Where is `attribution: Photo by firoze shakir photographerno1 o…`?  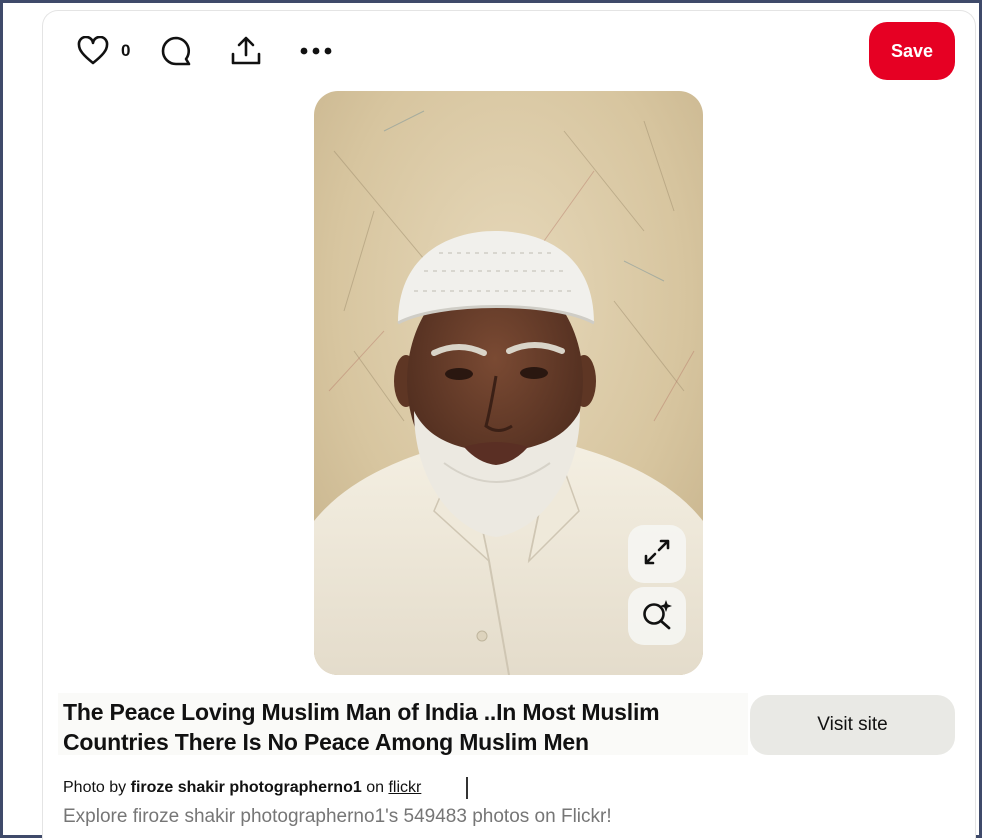
attribution: Photo by firoze shakir photographerno1 o… is located at coordinates (242, 788).